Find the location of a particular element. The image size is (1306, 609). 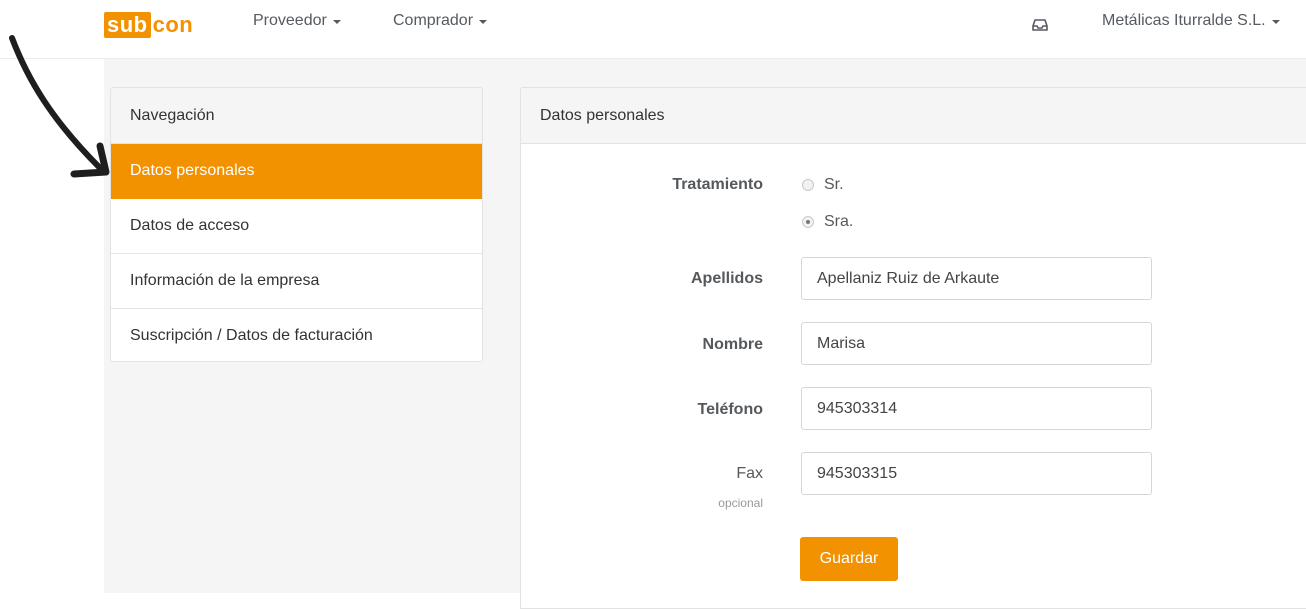

tratamiento-label: Tratamiento is located at coordinates (717, 184).